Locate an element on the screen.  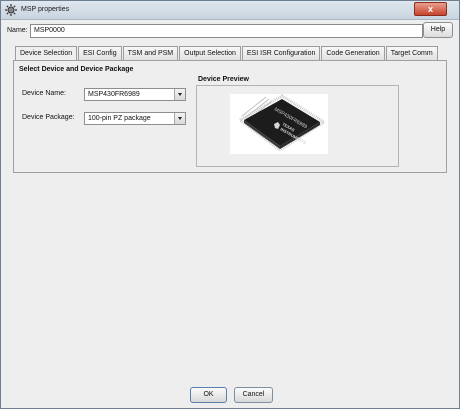
device-package-label: Device Package: is located at coordinates (48, 117).